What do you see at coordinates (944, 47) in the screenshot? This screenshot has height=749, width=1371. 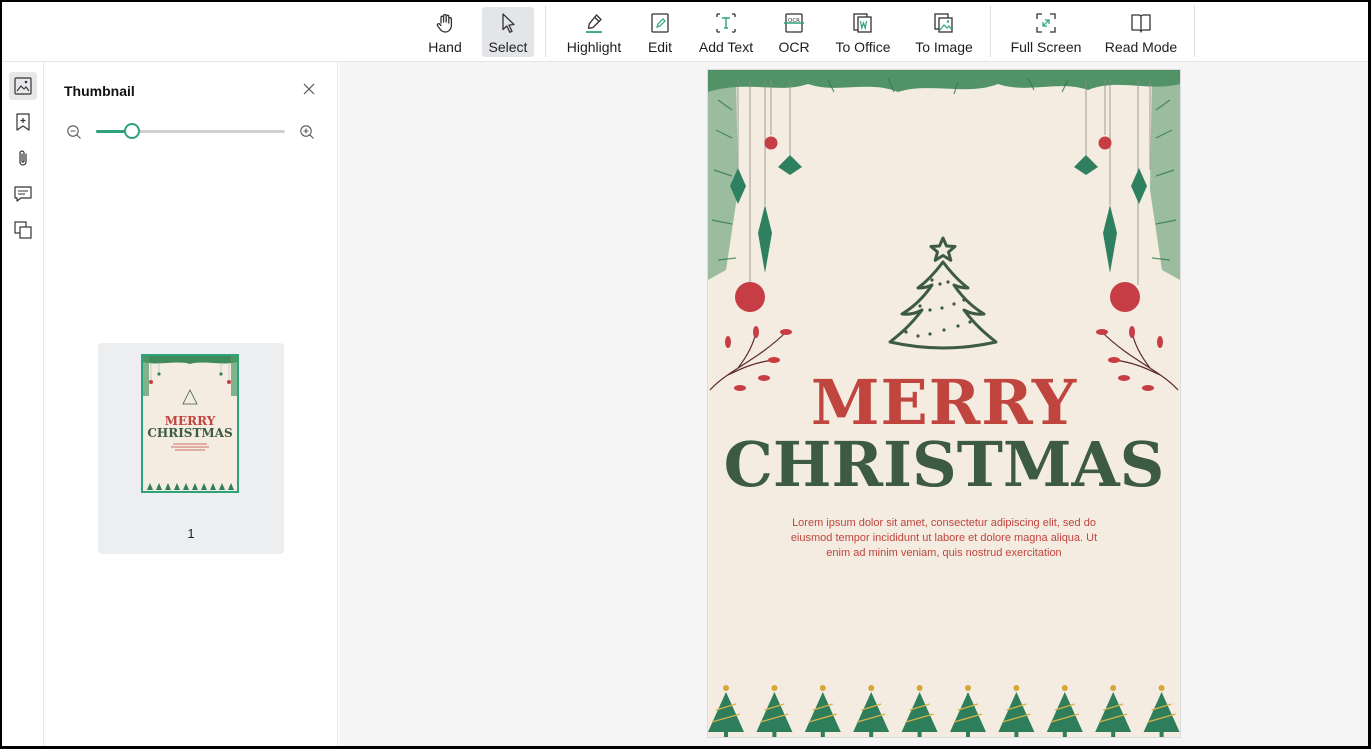 I see `to-image-tool-label: To Image` at bounding box center [944, 47].